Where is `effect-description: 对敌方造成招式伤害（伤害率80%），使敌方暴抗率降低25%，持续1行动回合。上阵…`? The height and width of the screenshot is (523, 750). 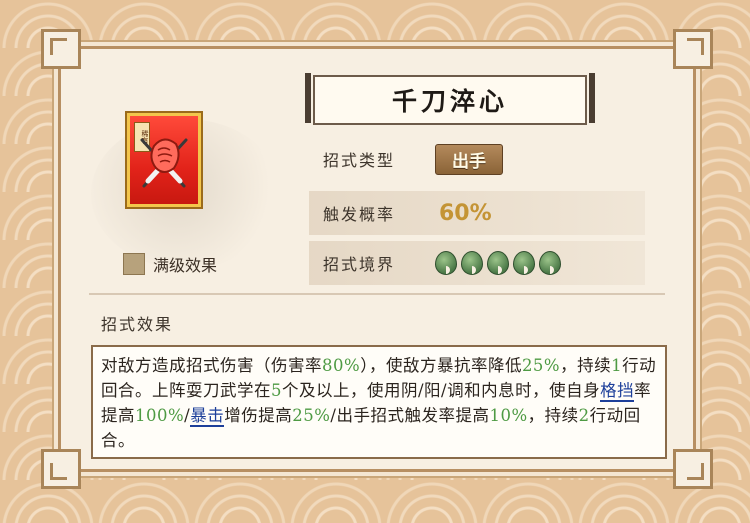
effect-description: 对敌方造成招式伤害（伤害率80%），使敌方暴抗率降低25%，持续1行动回合。上阵… is located at coordinates (379, 403).